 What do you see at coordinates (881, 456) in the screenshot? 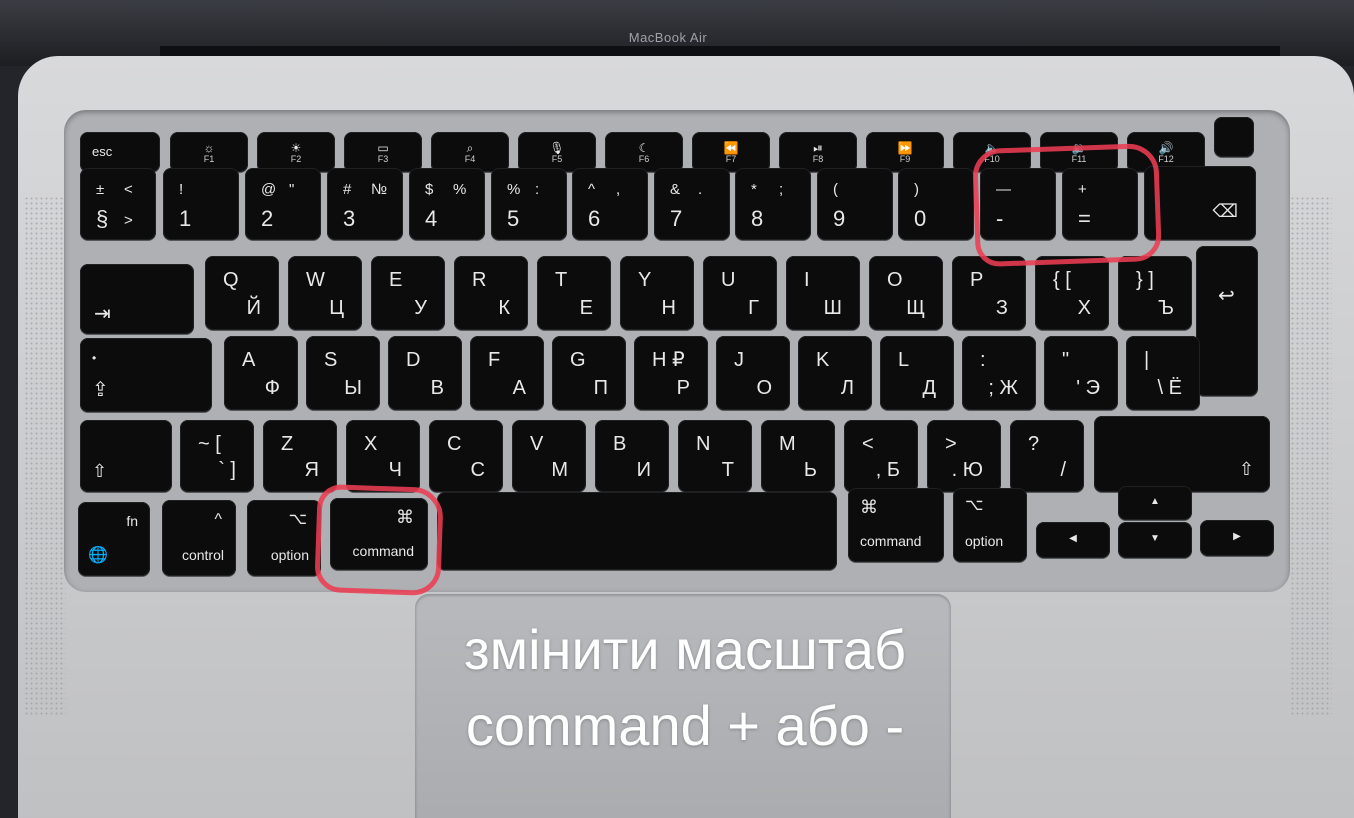
I see `key-letter--8: <, Б` at bounding box center [881, 456].